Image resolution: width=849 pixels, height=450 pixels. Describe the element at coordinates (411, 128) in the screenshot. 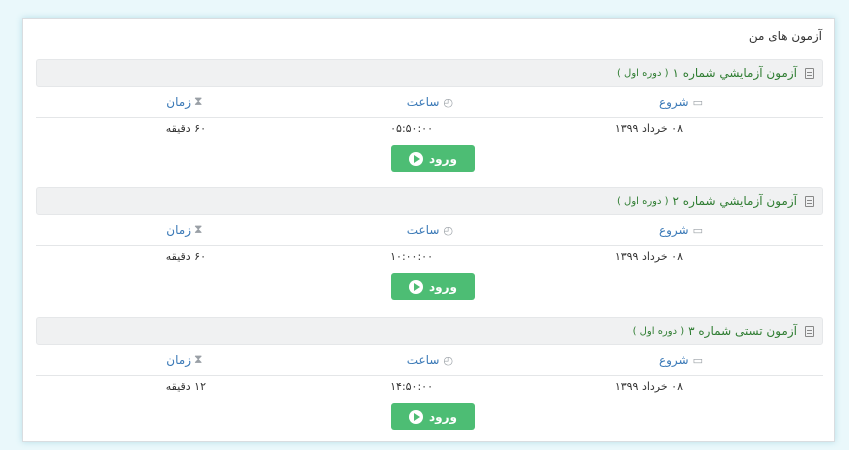

I see `start-time: ۰۵:۵۰:۰۰` at that location.